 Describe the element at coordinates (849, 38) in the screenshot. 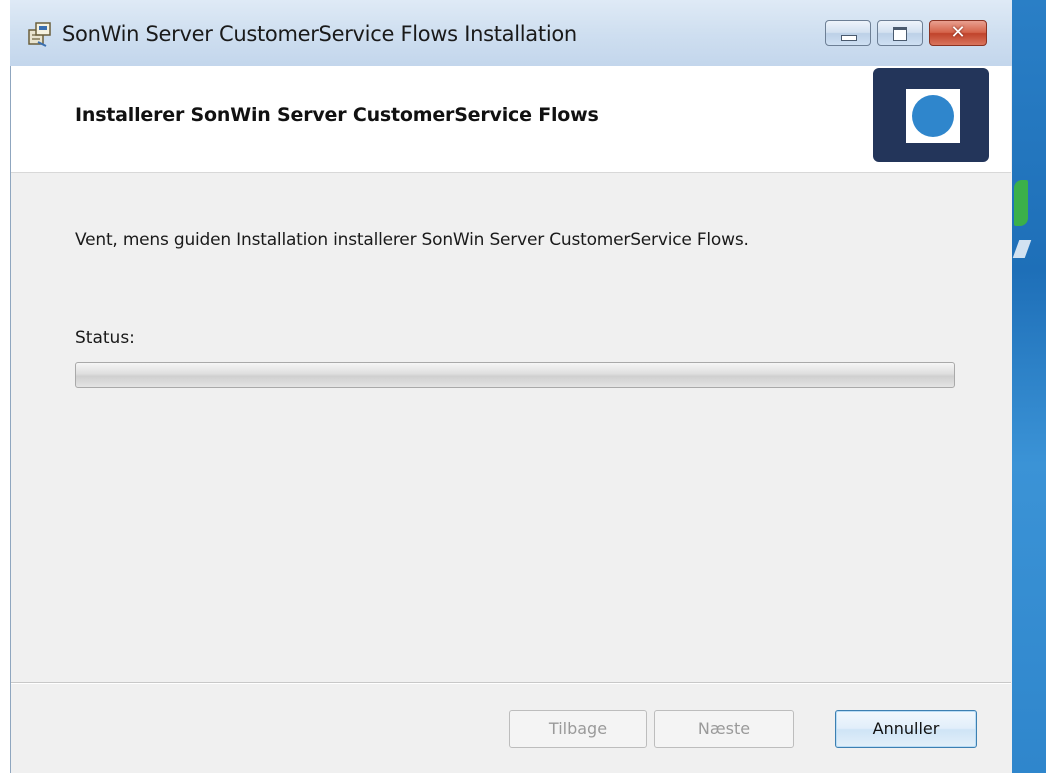

I see `minimize-icon` at that location.